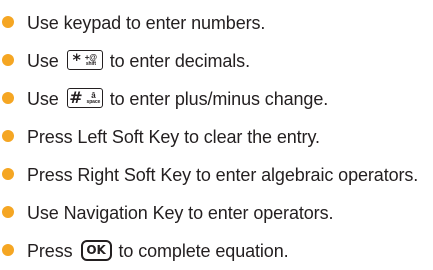 Image resolution: width=433 pixels, height=270 pixels. I want to click on list-item-decimals: Use * +@ shift to enter decimals., so click(216, 61).